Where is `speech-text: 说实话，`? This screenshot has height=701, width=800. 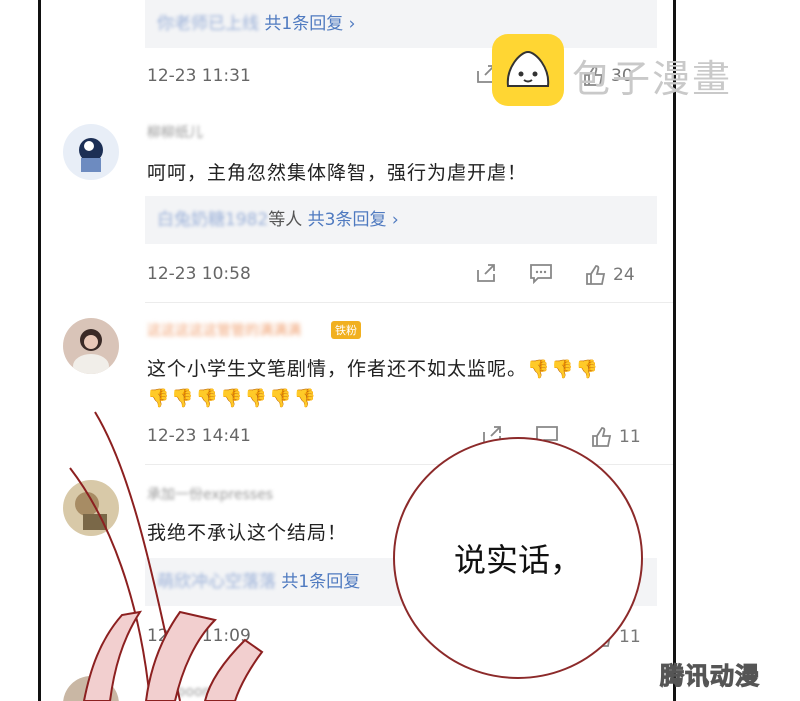
speech-text: 说实话， is located at coordinates (517, 560).